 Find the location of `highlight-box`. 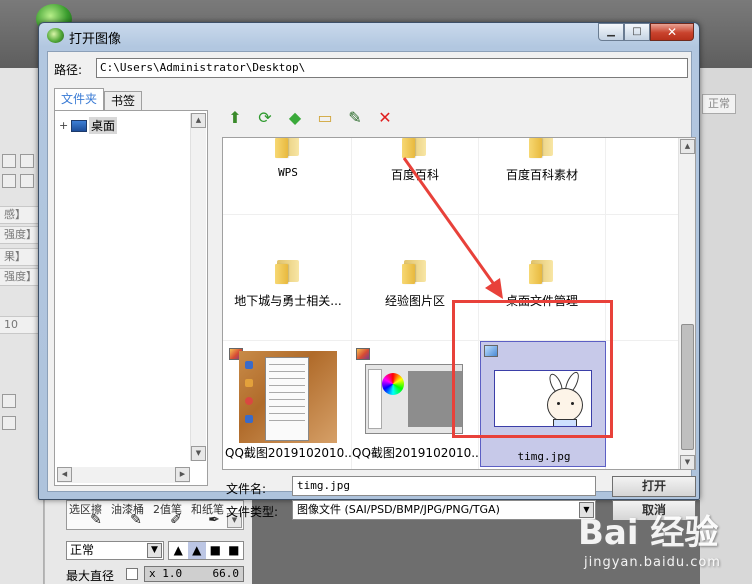

highlight-box is located at coordinates (532, 369).